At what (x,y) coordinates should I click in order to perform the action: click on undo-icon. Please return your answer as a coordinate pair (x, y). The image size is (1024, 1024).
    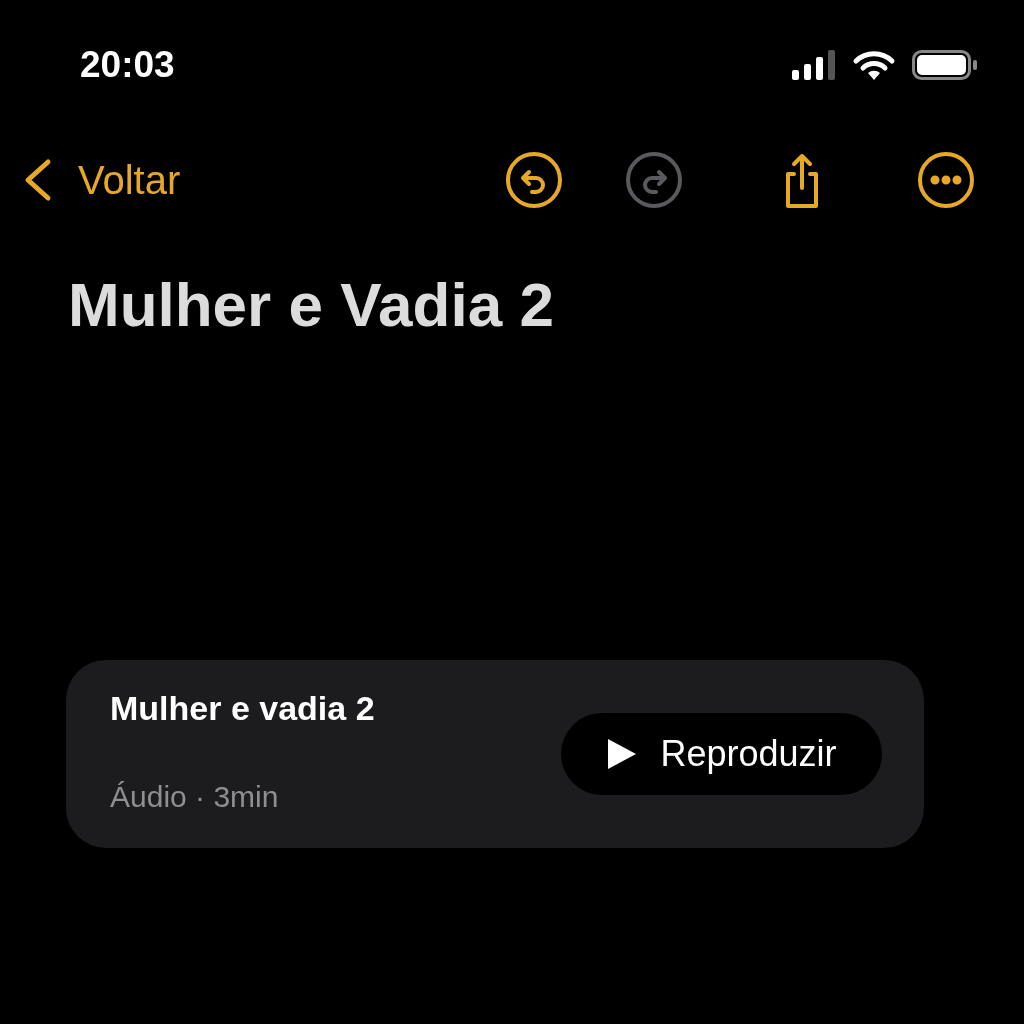
    Looking at the image, I should click on (534, 180).